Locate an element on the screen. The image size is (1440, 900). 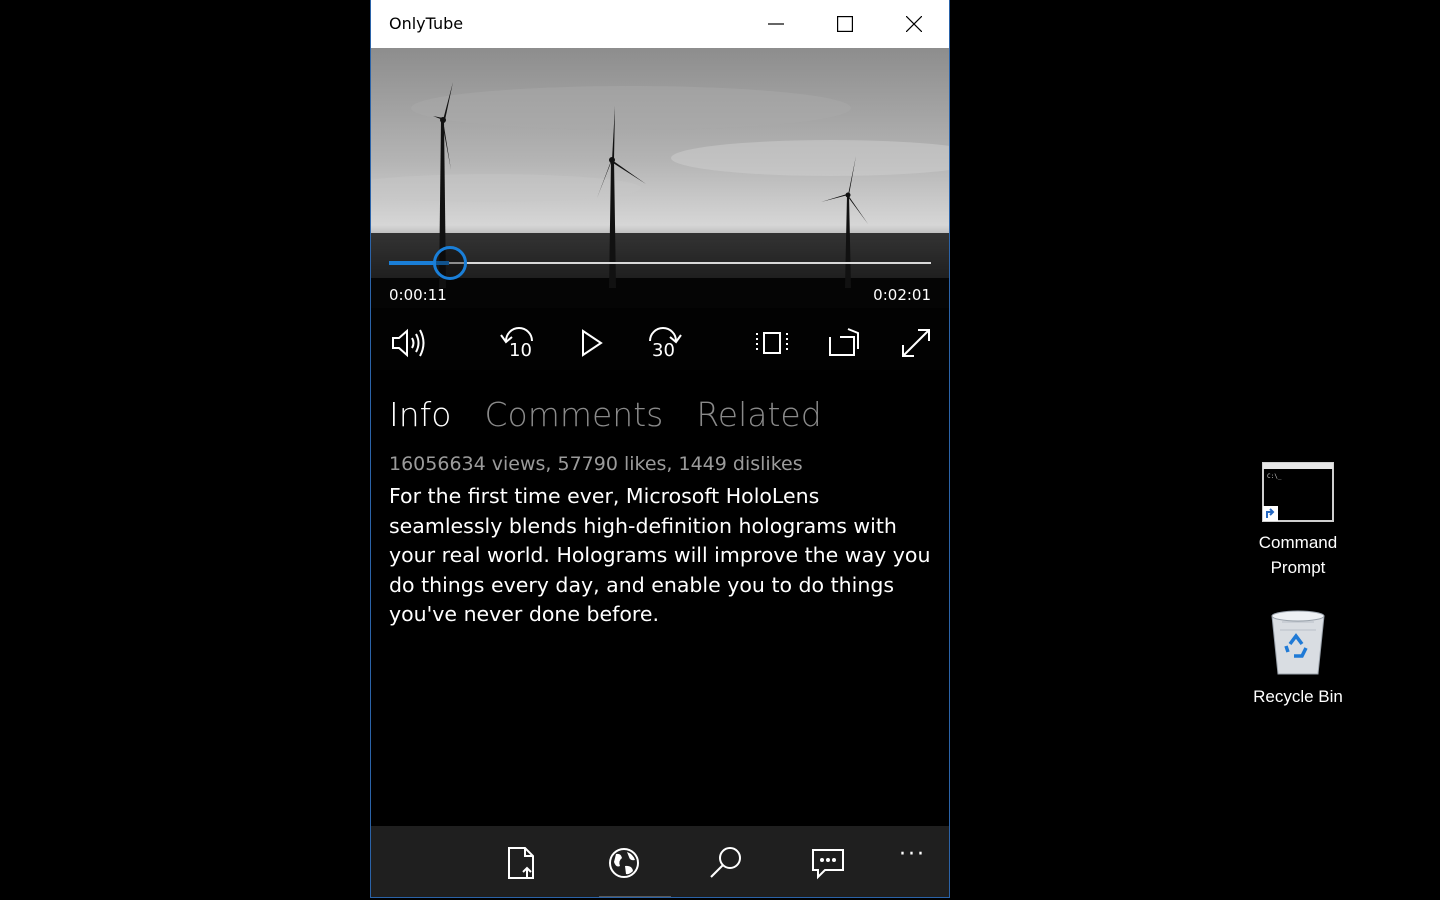
cast-button is located at coordinates (844, 343).